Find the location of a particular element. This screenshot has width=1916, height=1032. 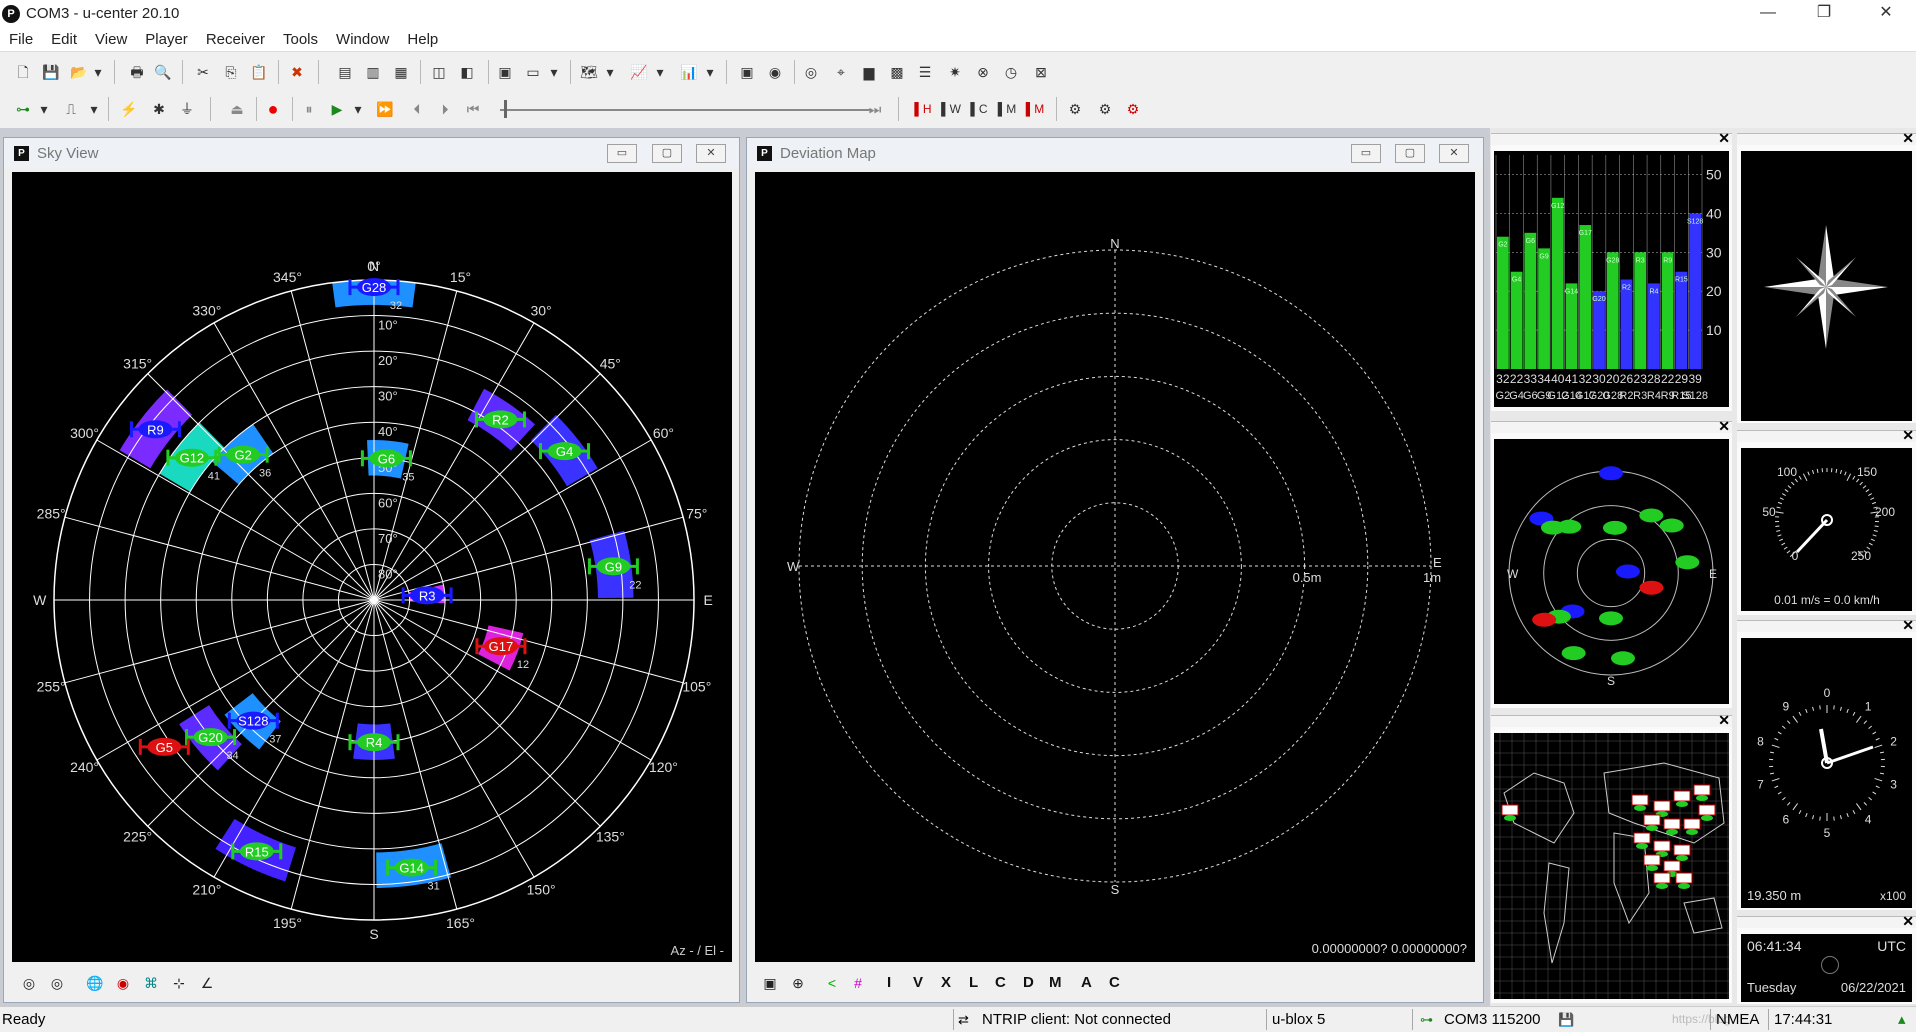

status-port: COM3 115200 is located at coordinates (1492, 1019).